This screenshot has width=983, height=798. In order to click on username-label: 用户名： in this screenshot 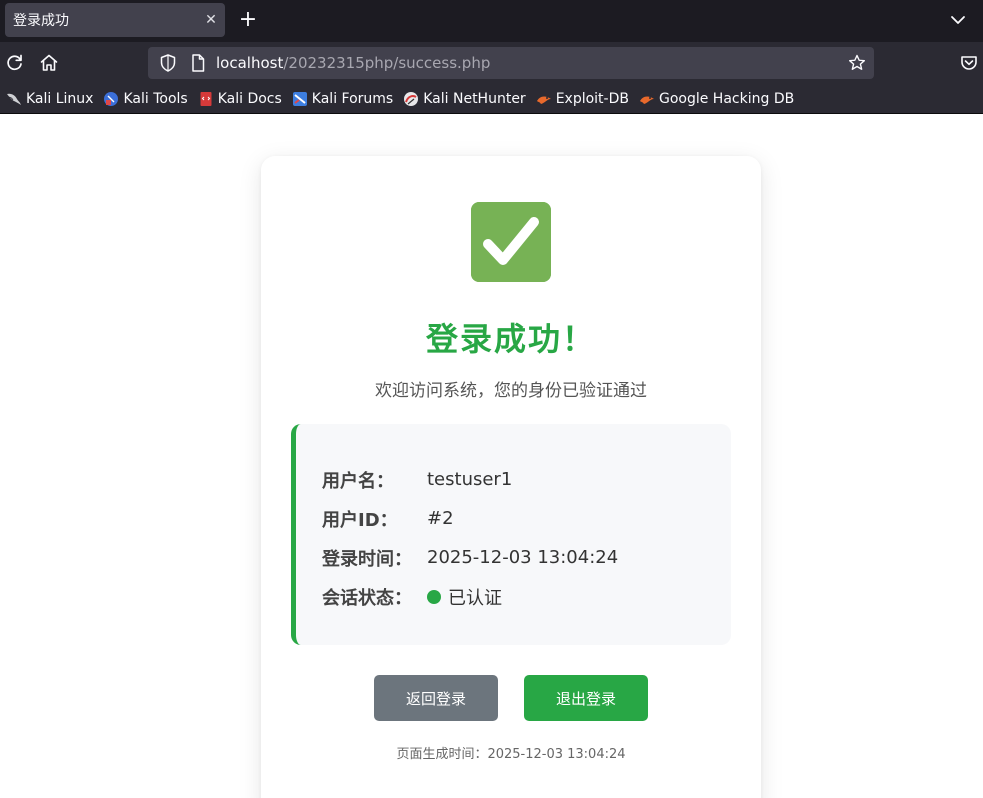, I will do `click(358, 481)`.